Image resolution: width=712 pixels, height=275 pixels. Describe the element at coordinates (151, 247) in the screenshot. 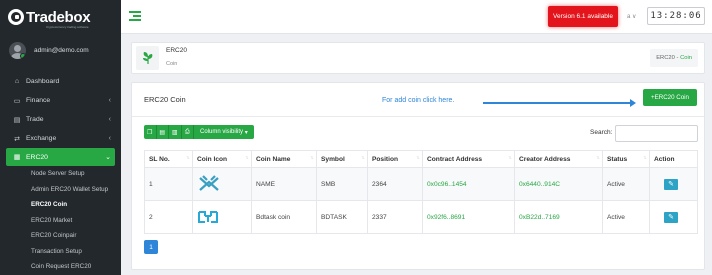

I see `pagination-page-button: 1` at that location.